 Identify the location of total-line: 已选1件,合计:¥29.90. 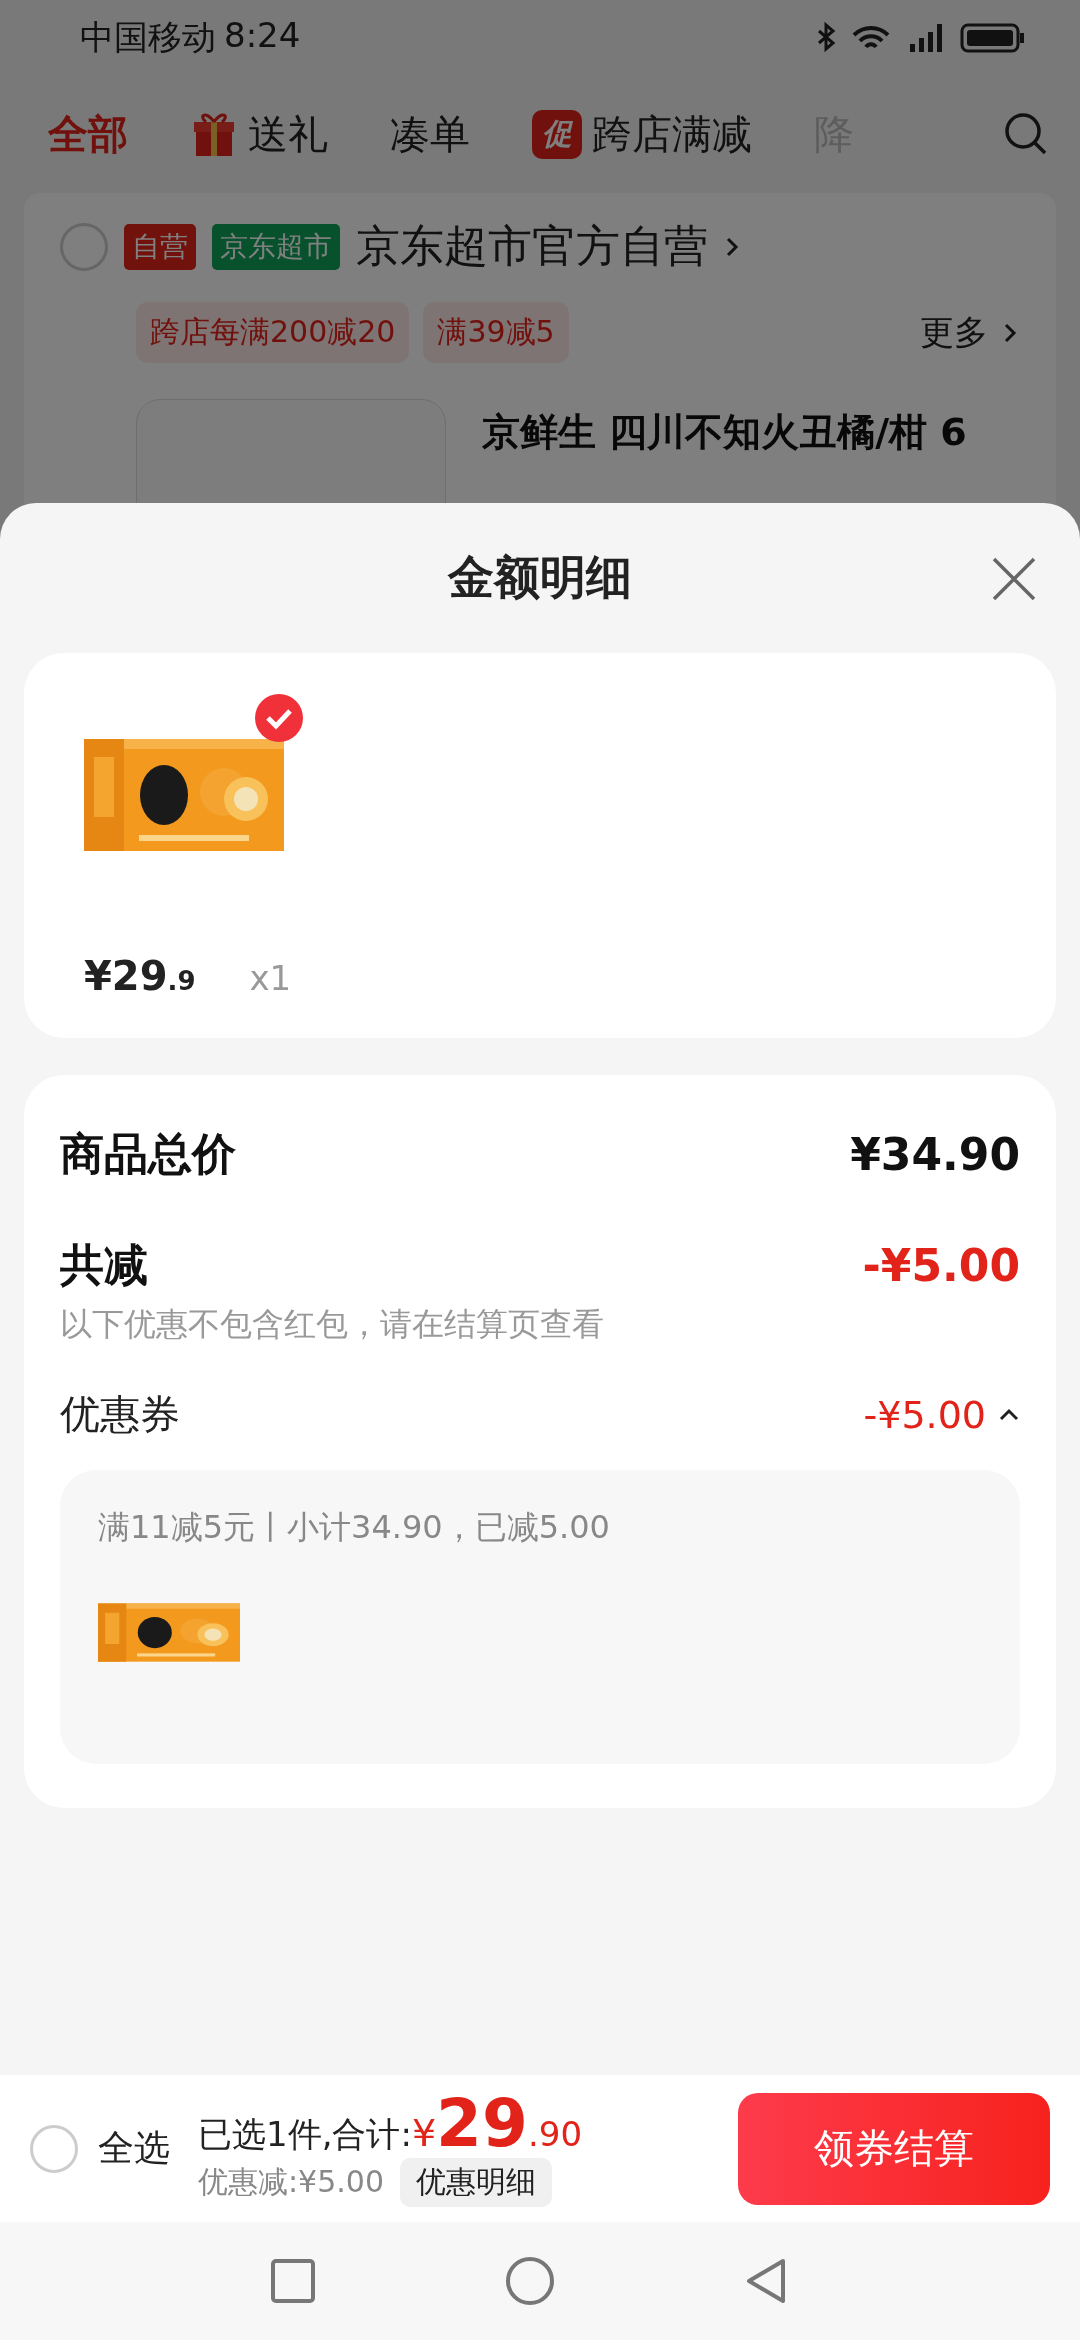
(390, 2124).